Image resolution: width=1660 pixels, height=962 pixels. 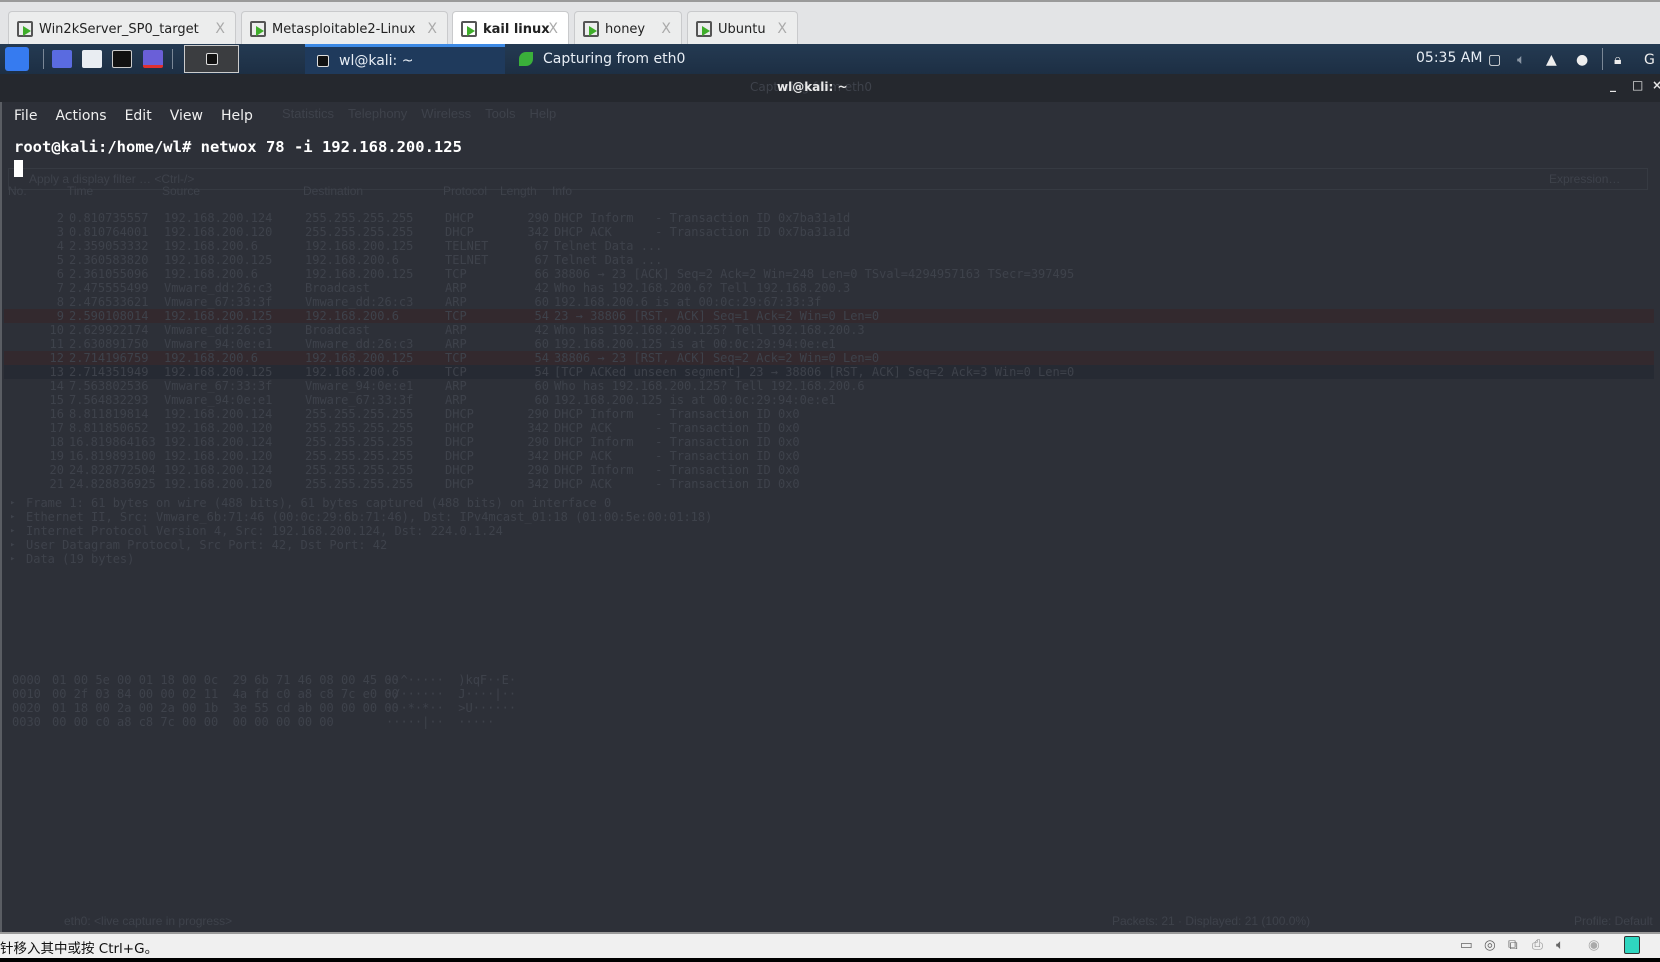 What do you see at coordinates (122, 28) in the screenshot?
I see `vm-tab-win2kserver: Win2kServer_SP0_target X` at bounding box center [122, 28].